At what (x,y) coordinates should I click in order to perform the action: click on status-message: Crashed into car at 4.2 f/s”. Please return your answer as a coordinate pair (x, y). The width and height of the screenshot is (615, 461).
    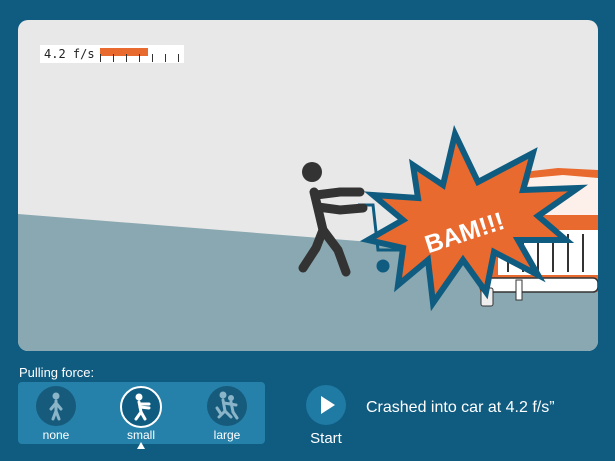
    Looking at the image, I should click on (460, 407).